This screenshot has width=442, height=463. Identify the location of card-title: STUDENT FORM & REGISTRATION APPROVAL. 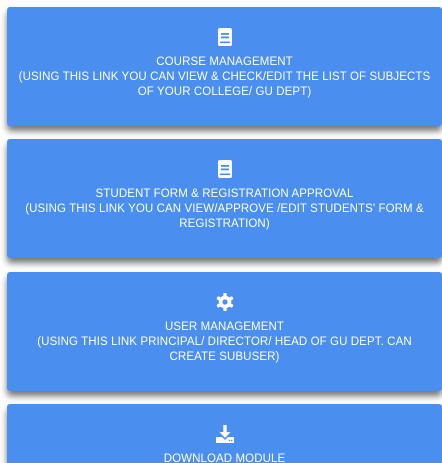
(224, 194).